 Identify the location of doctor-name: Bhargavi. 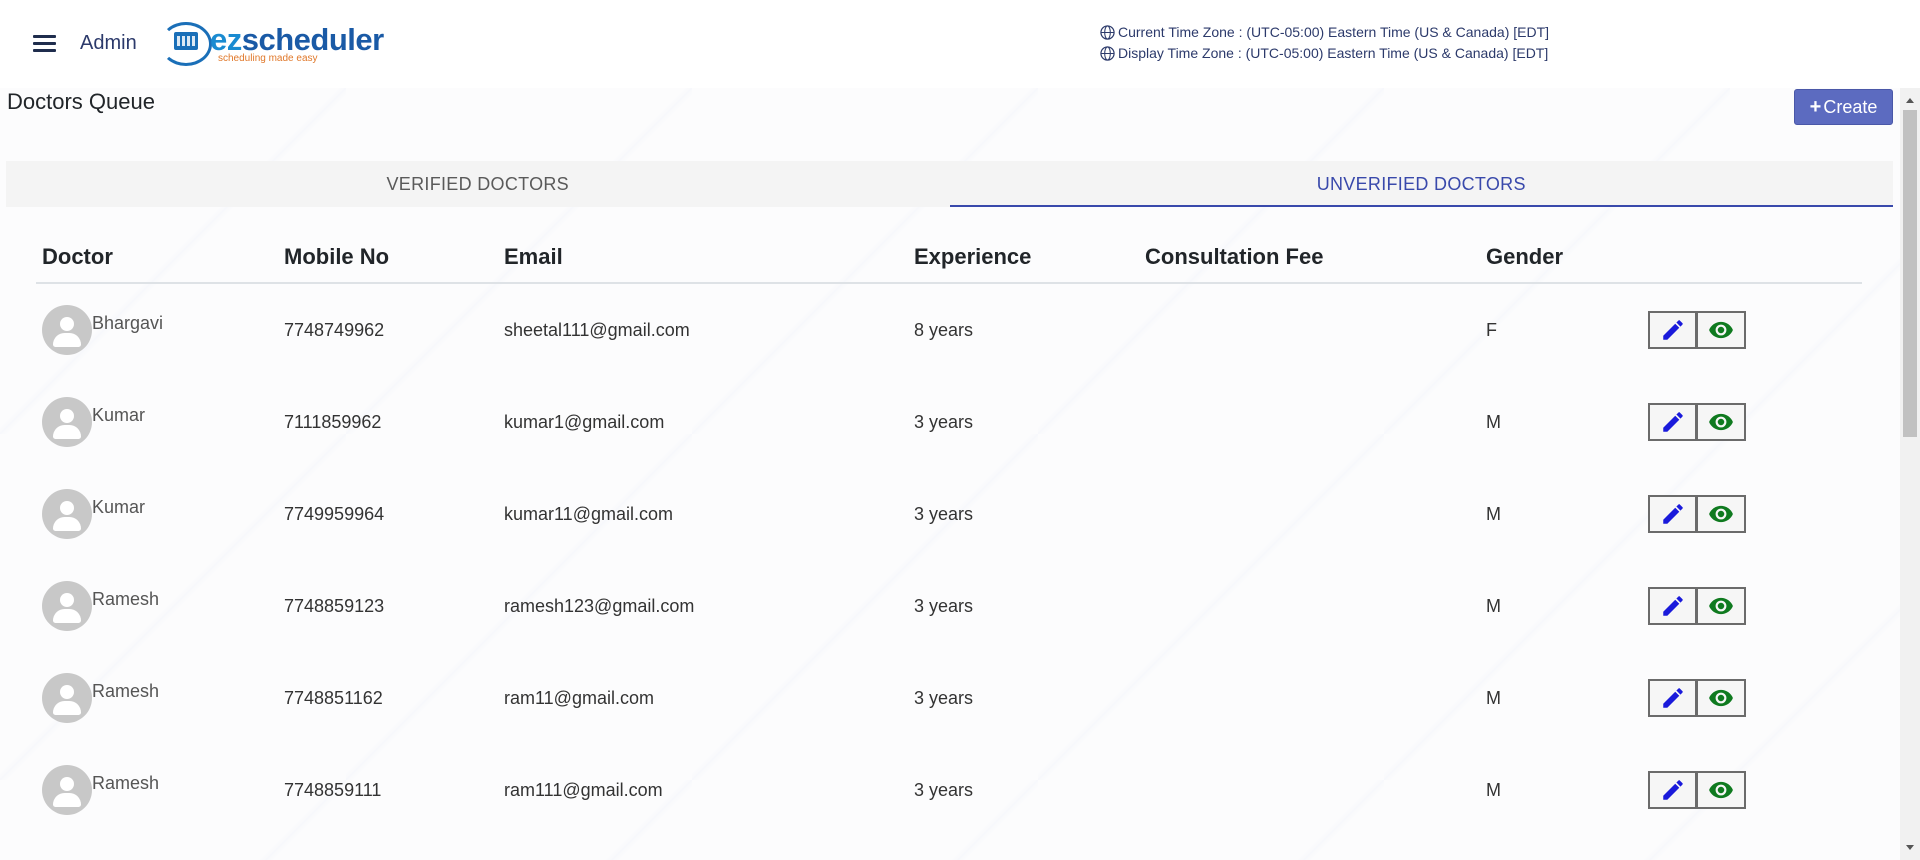
(128, 323).